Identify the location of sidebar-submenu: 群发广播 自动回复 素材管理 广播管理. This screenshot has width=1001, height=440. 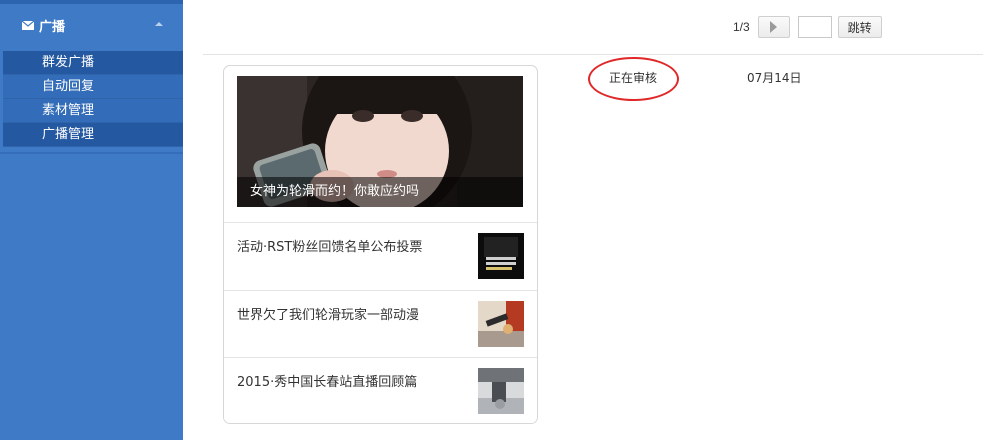
(93, 99).